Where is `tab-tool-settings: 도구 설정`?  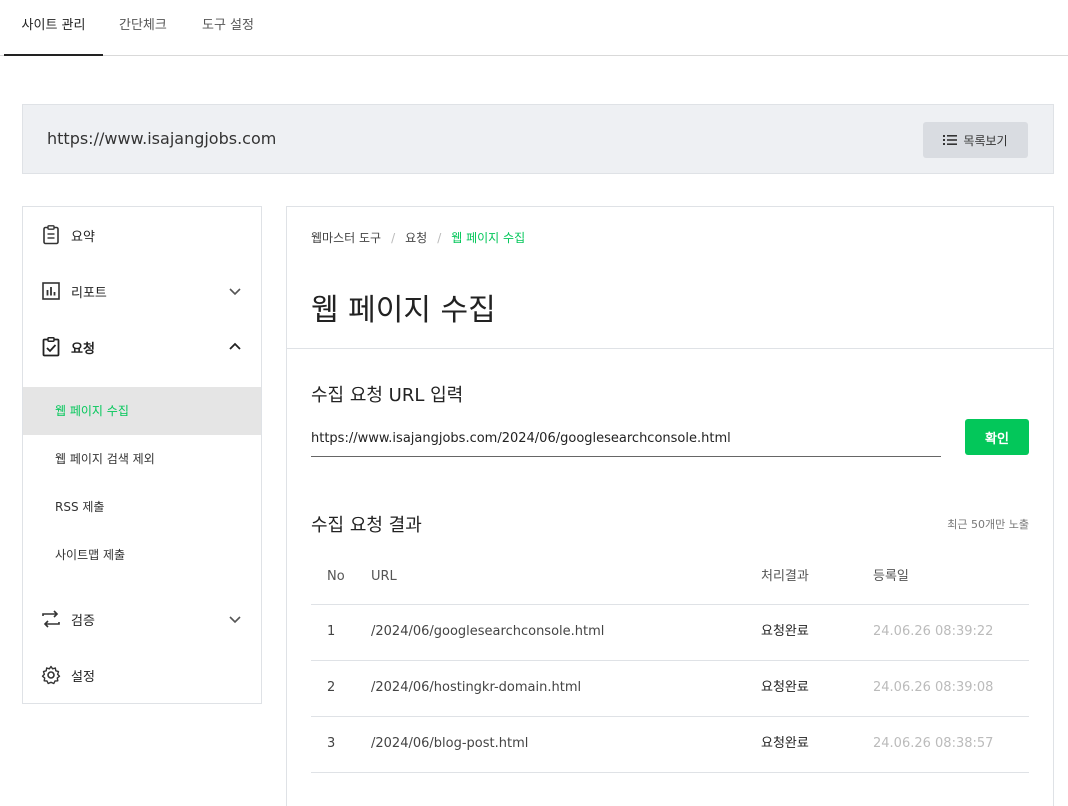
tab-tool-settings: 도구 설정 is located at coordinates (228, 28).